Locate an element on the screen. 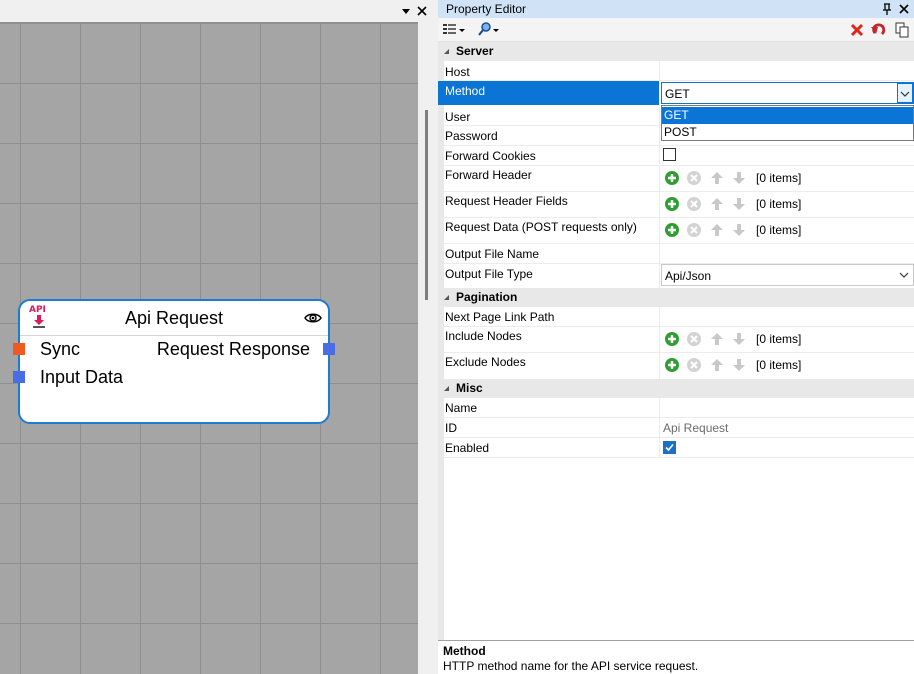  input-data-port is located at coordinates (19, 377).